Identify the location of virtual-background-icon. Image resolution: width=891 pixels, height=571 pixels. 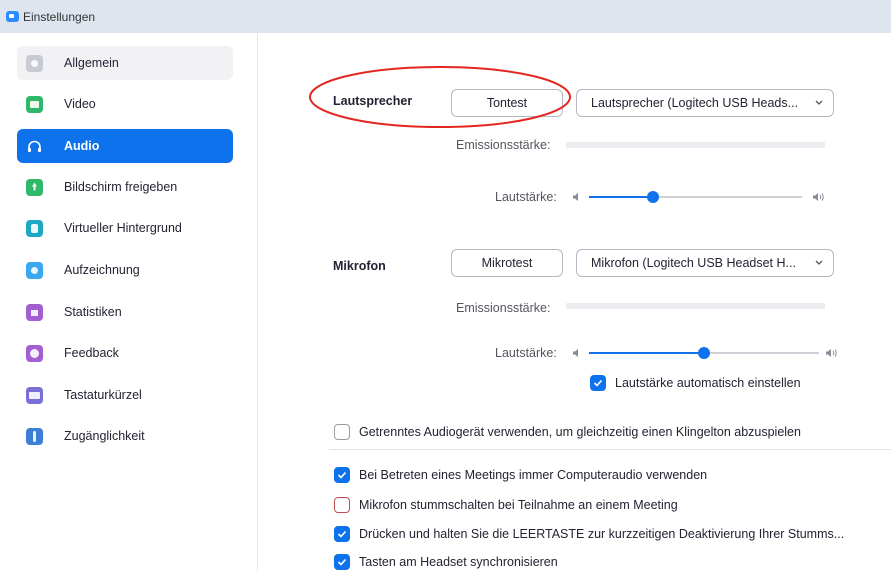
(34, 228).